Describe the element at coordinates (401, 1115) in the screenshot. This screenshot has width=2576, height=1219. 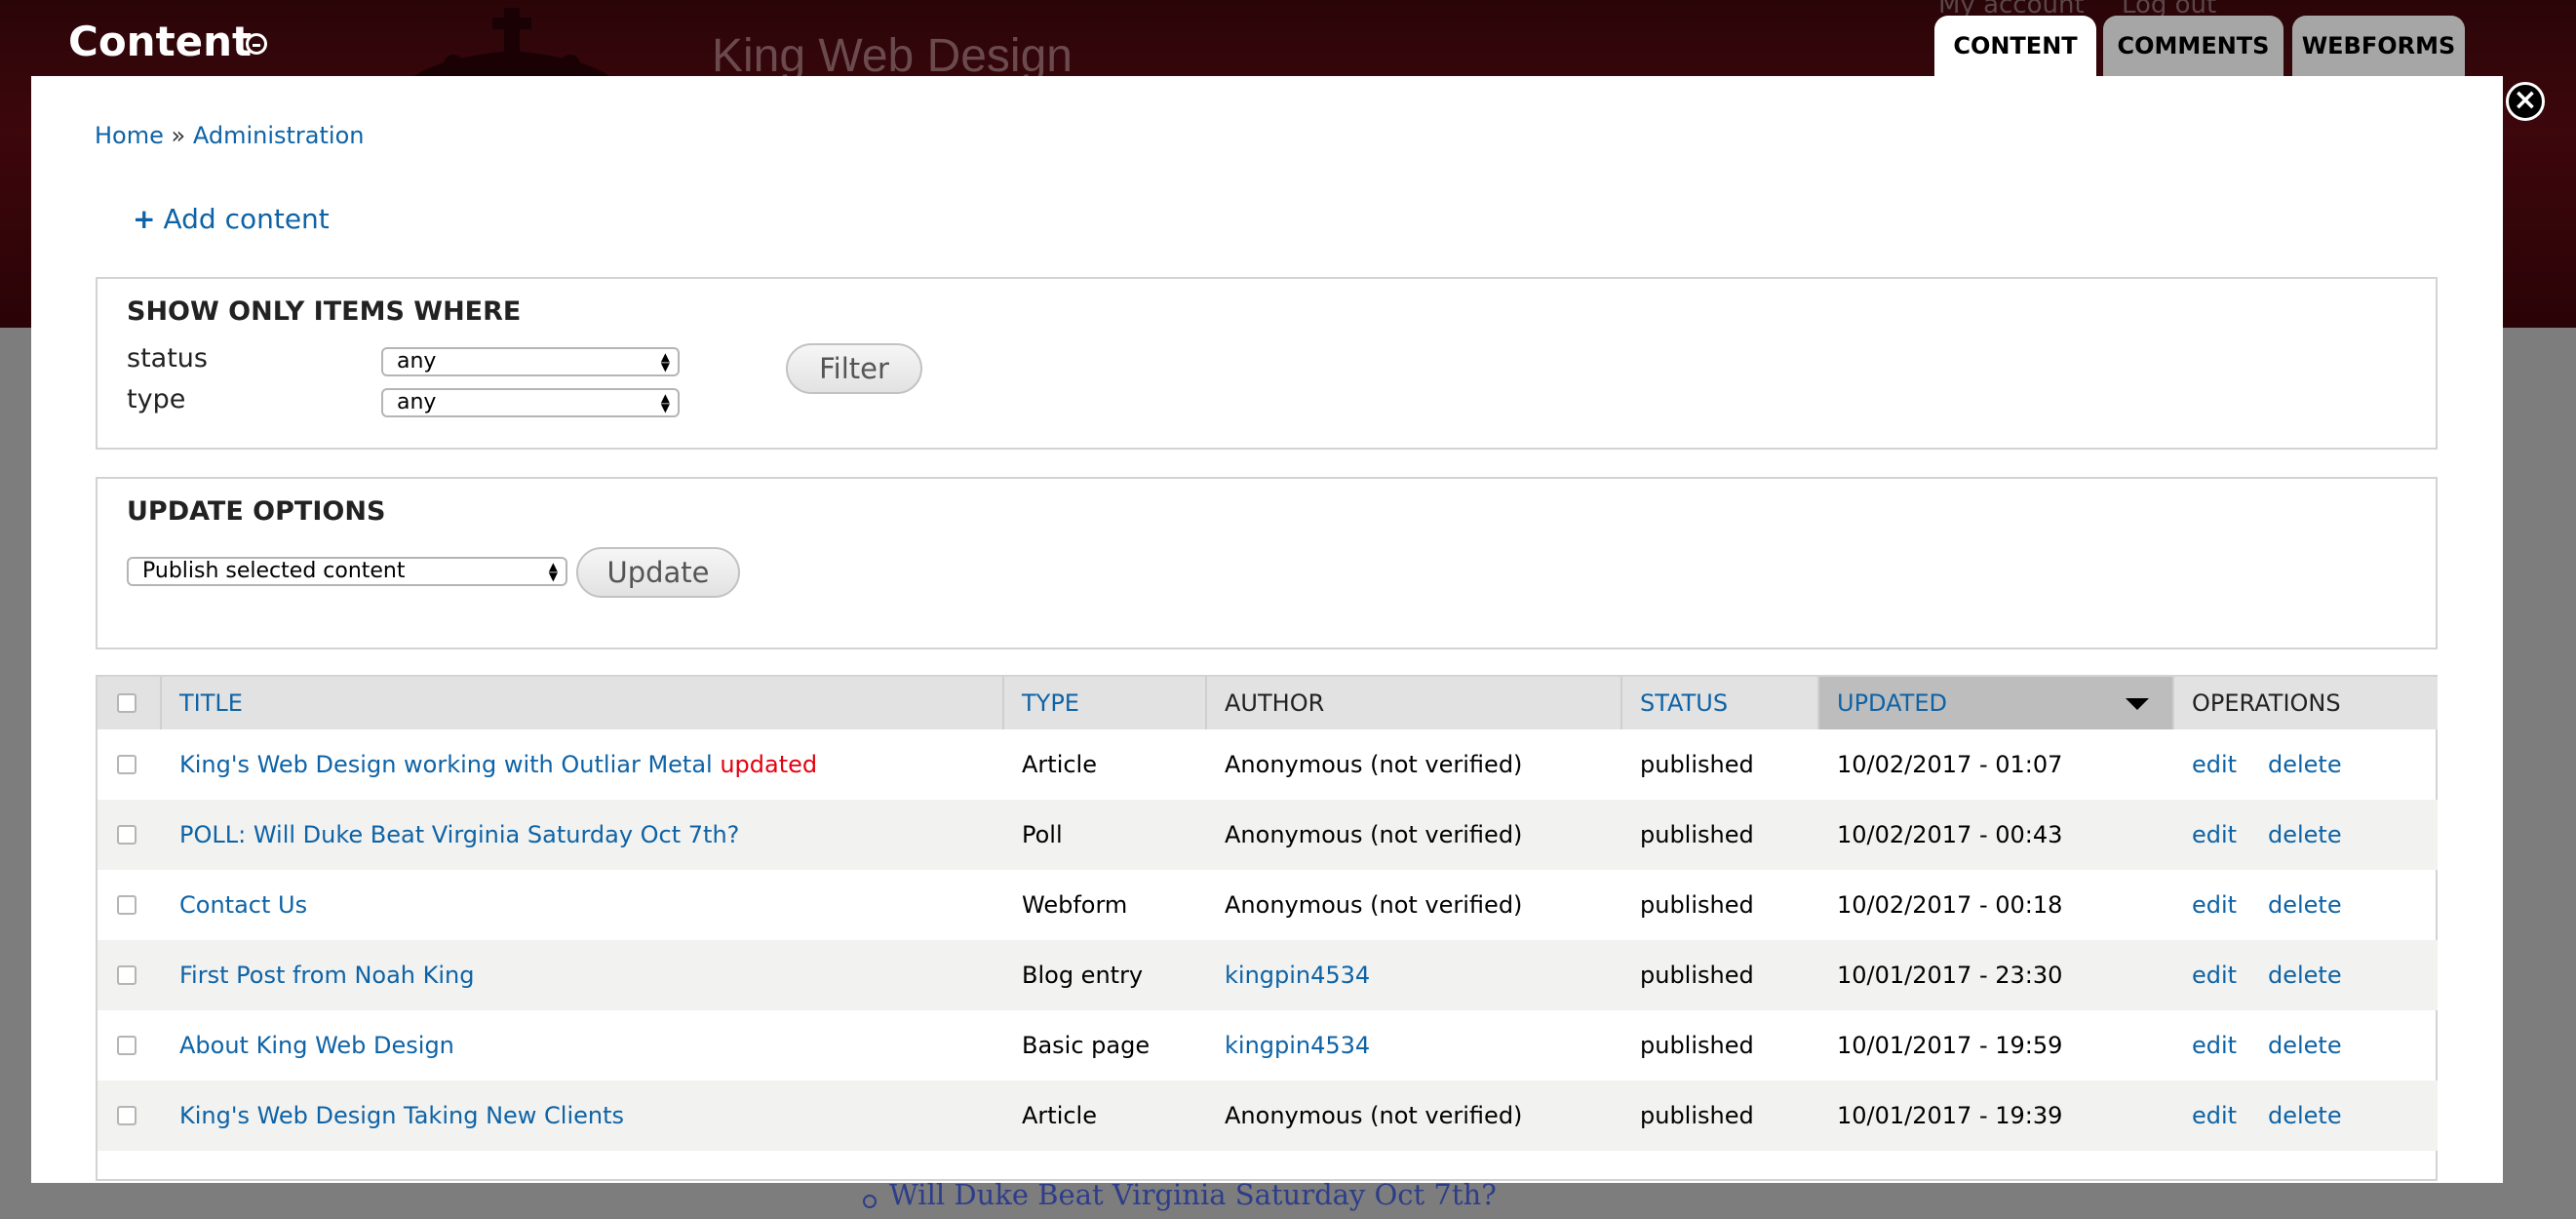
I see `row-title-link: King's Web Design Taking New Clients` at that location.